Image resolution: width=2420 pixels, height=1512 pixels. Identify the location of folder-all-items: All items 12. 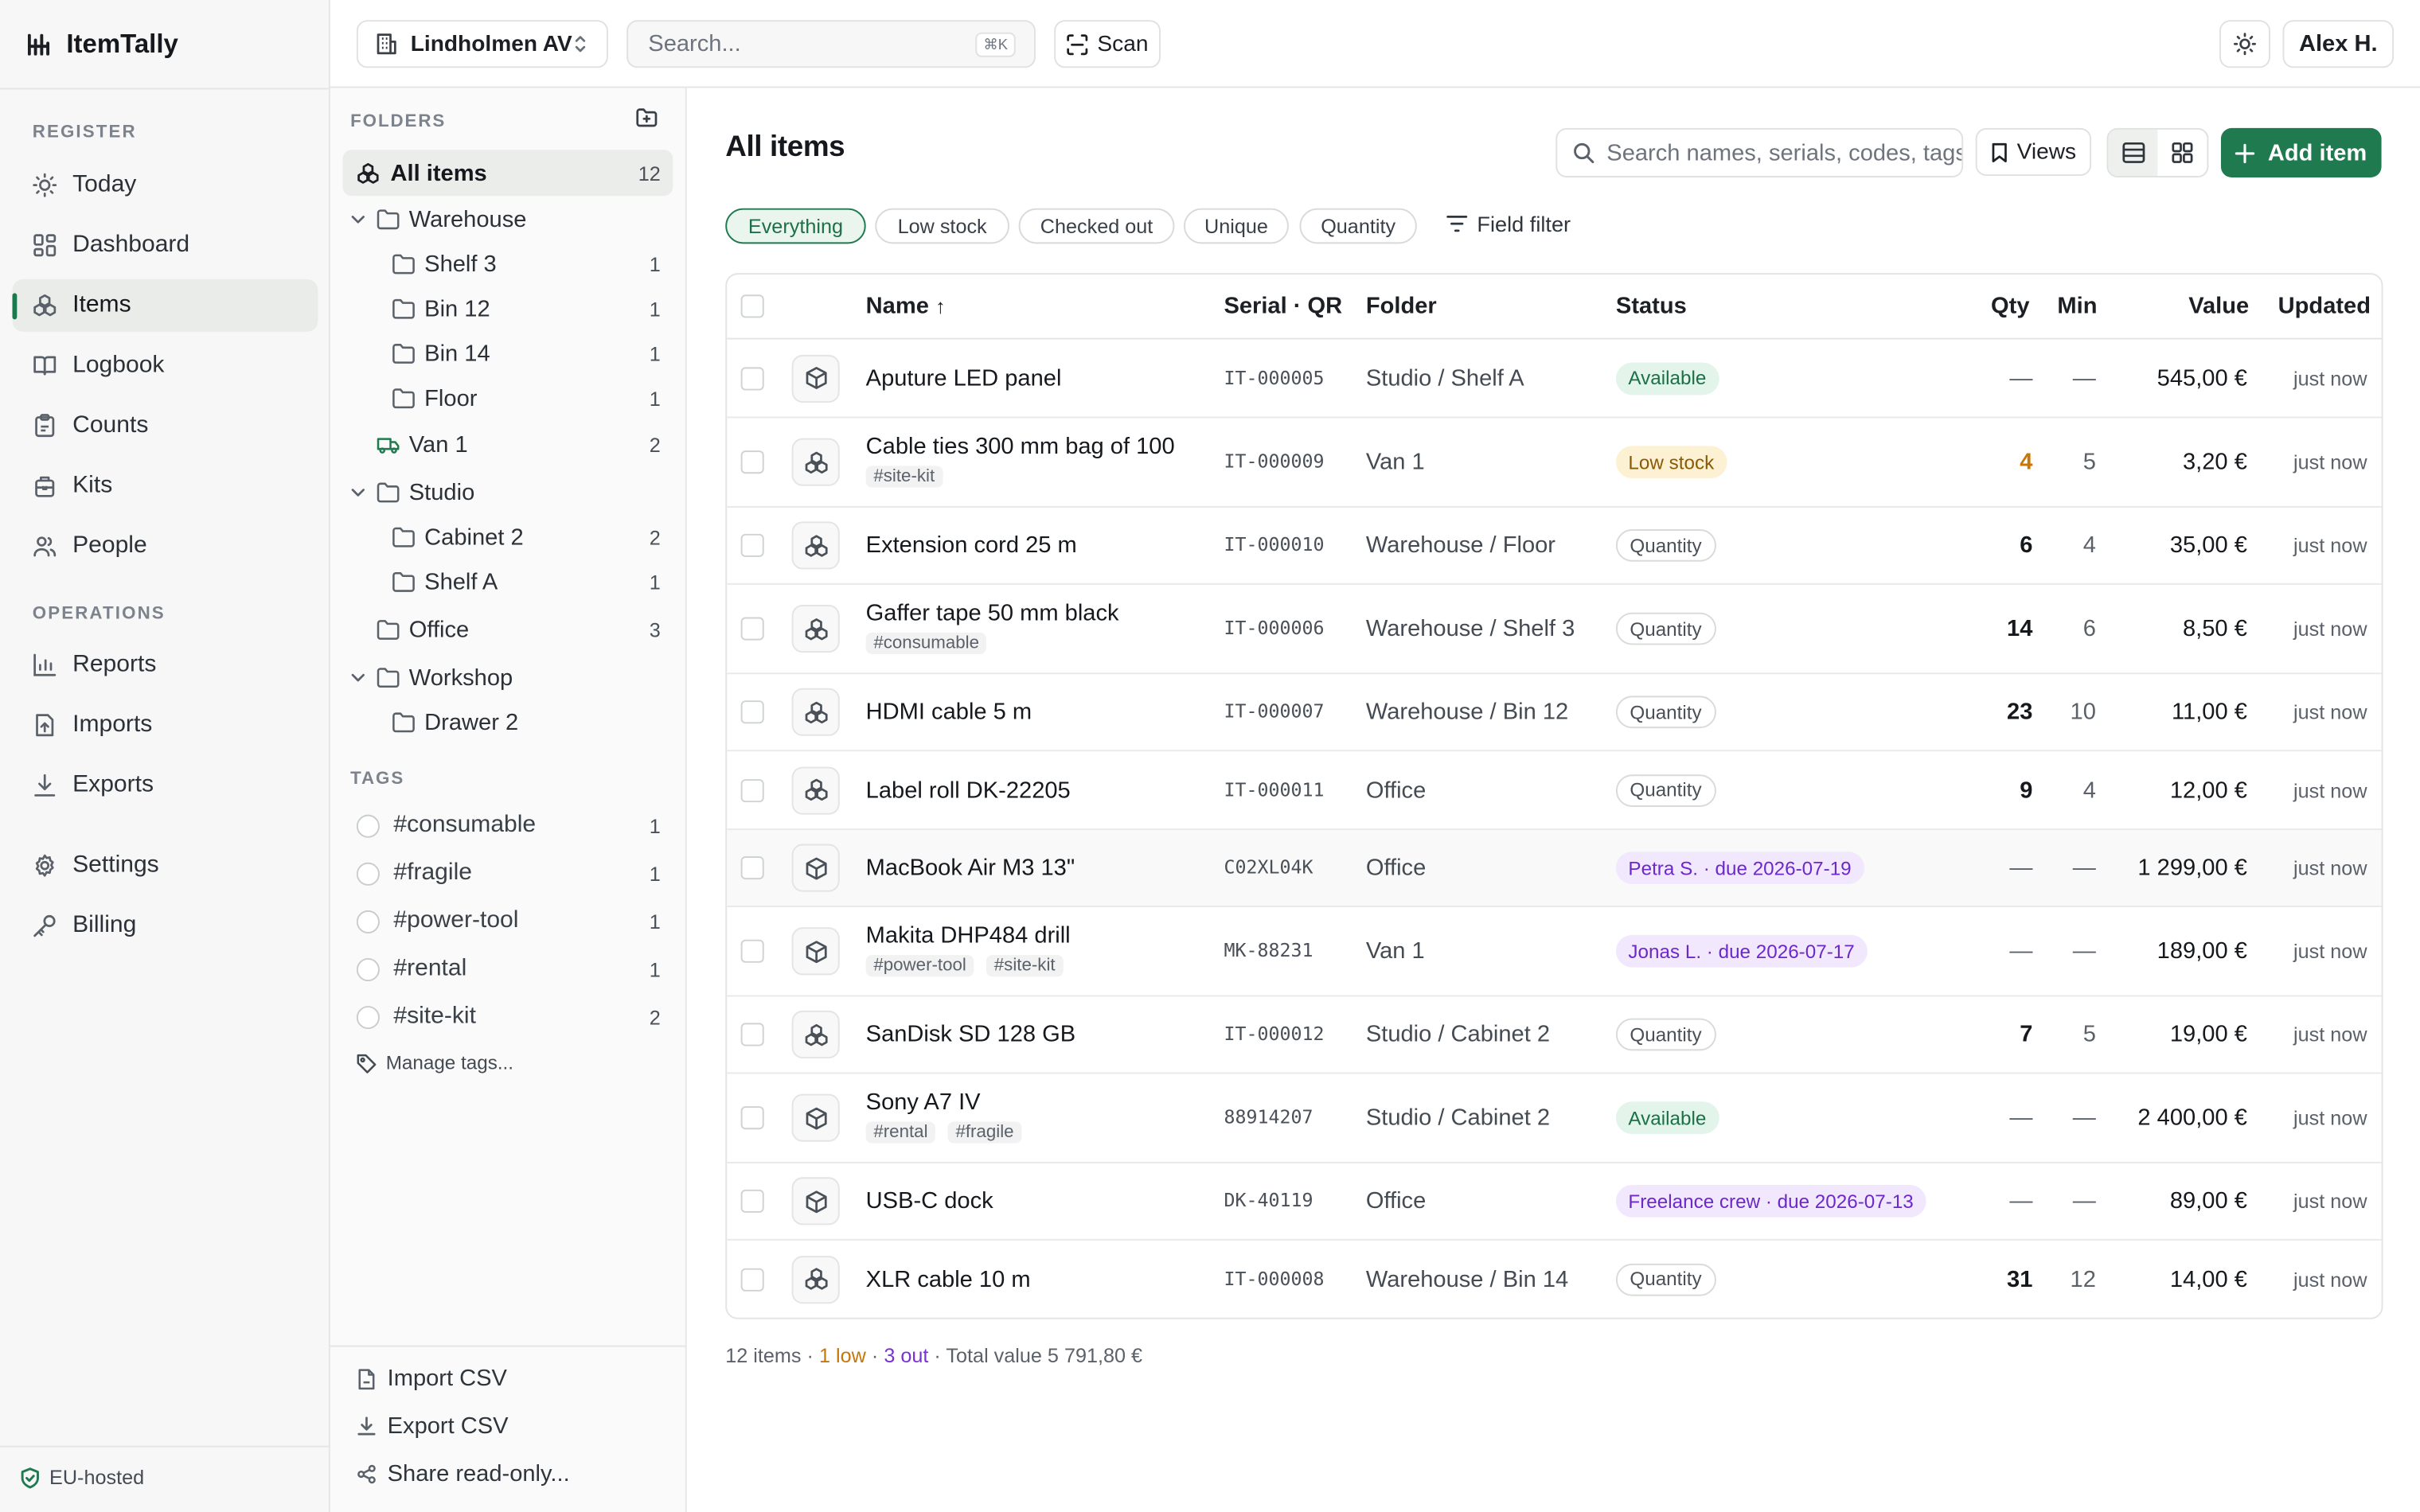
(507, 173).